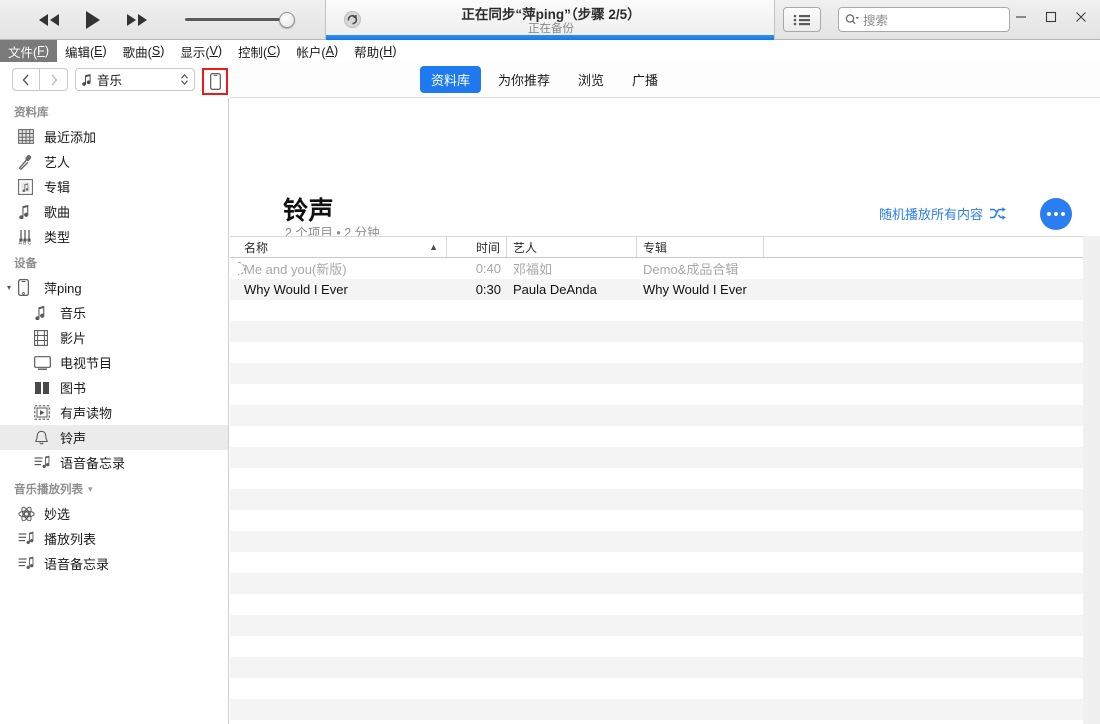 The image size is (1100, 724). What do you see at coordinates (1091, 480) in the screenshot?
I see `table-scrollbar` at bounding box center [1091, 480].